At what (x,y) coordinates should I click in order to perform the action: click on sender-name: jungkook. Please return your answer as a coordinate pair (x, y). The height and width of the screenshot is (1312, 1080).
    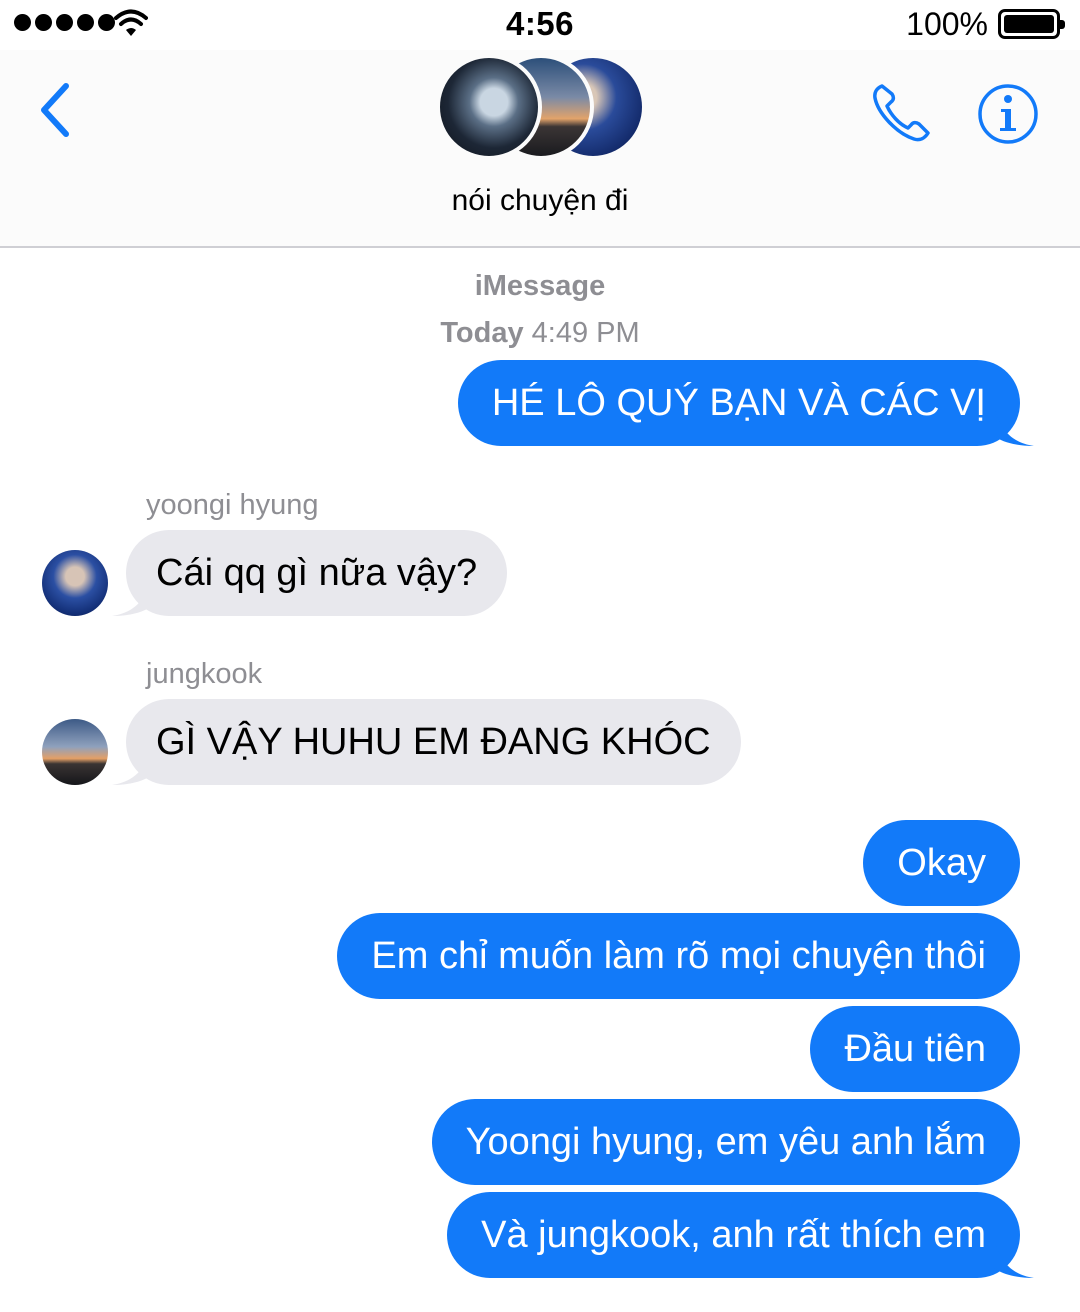
    Looking at the image, I should click on (204, 674).